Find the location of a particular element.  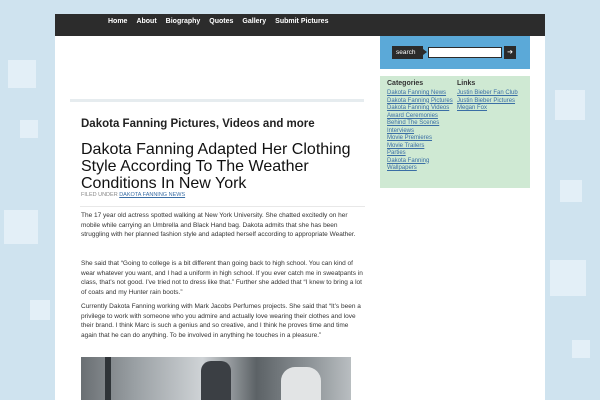

category-link: Dakota Fanning Pictures is located at coordinates (423, 102).